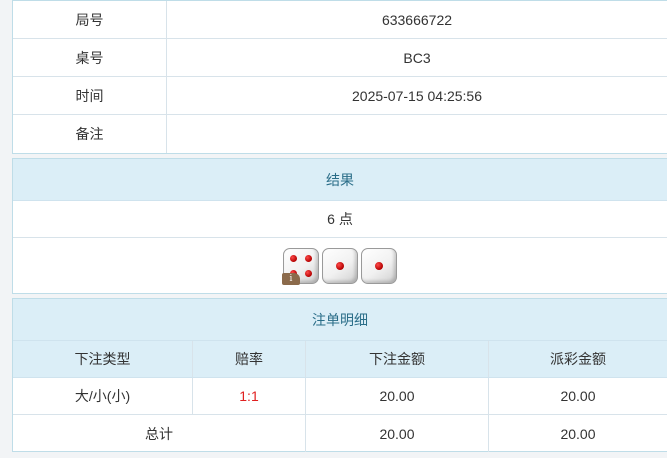 The width and height of the screenshot is (667, 458). What do you see at coordinates (340, 219) in the screenshot?
I see `result-points: 6 点` at bounding box center [340, 219].